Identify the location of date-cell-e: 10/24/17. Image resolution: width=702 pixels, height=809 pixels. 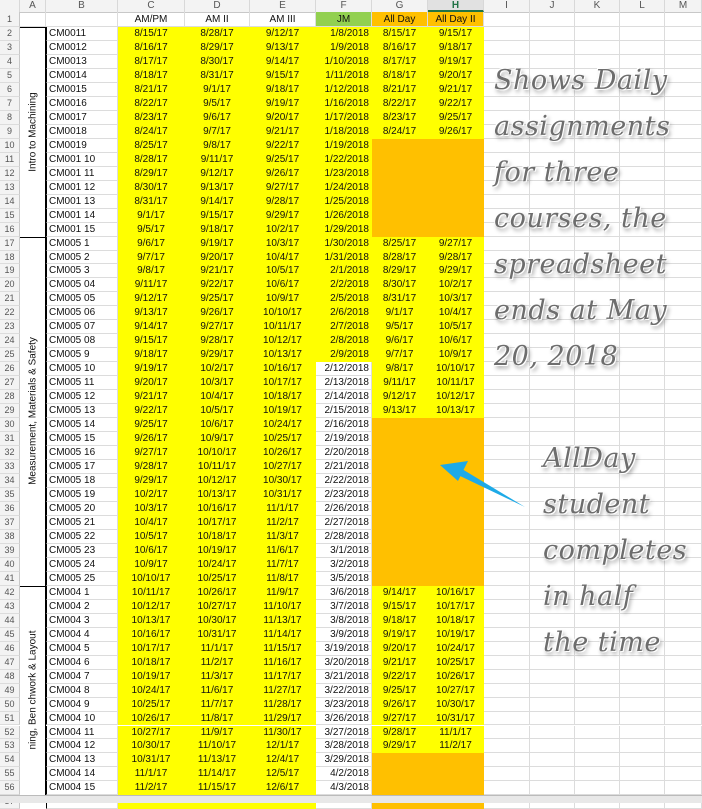
(283, 425).